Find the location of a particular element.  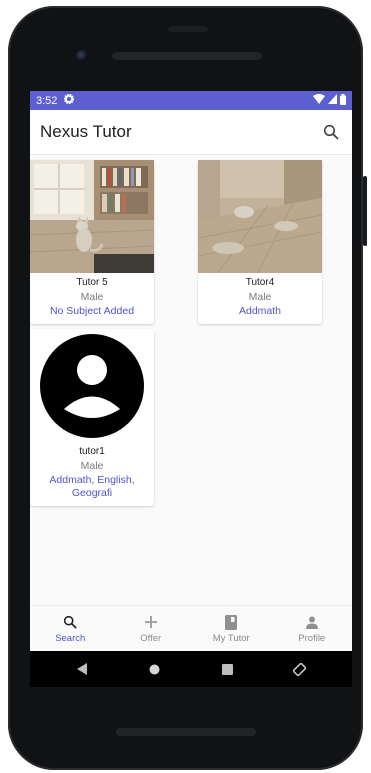

nav-my-tutor-label: My Tutor is located at coordinates (231, 638).